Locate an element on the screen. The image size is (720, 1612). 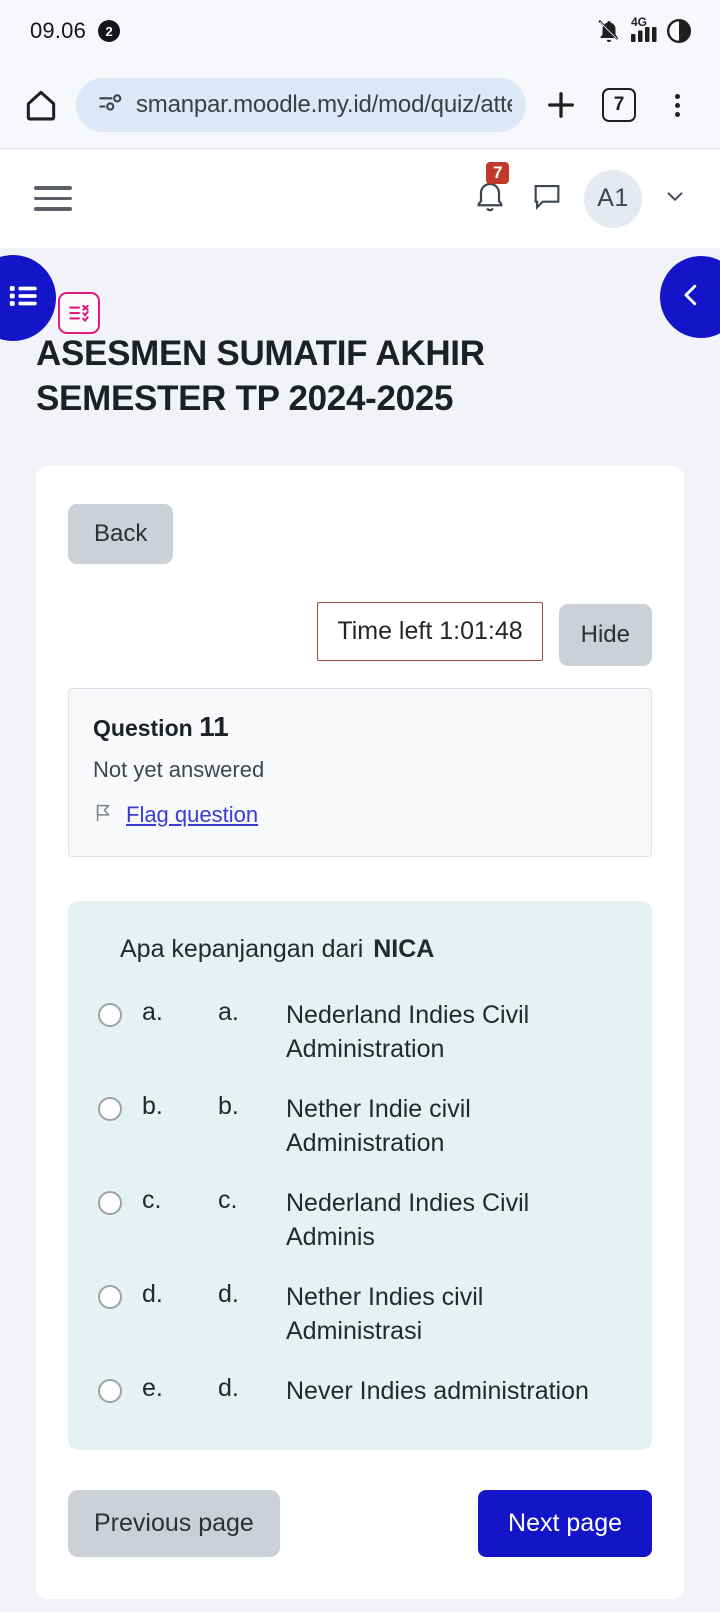
question-number-prefix: Question is located at coordinates (143, 727).